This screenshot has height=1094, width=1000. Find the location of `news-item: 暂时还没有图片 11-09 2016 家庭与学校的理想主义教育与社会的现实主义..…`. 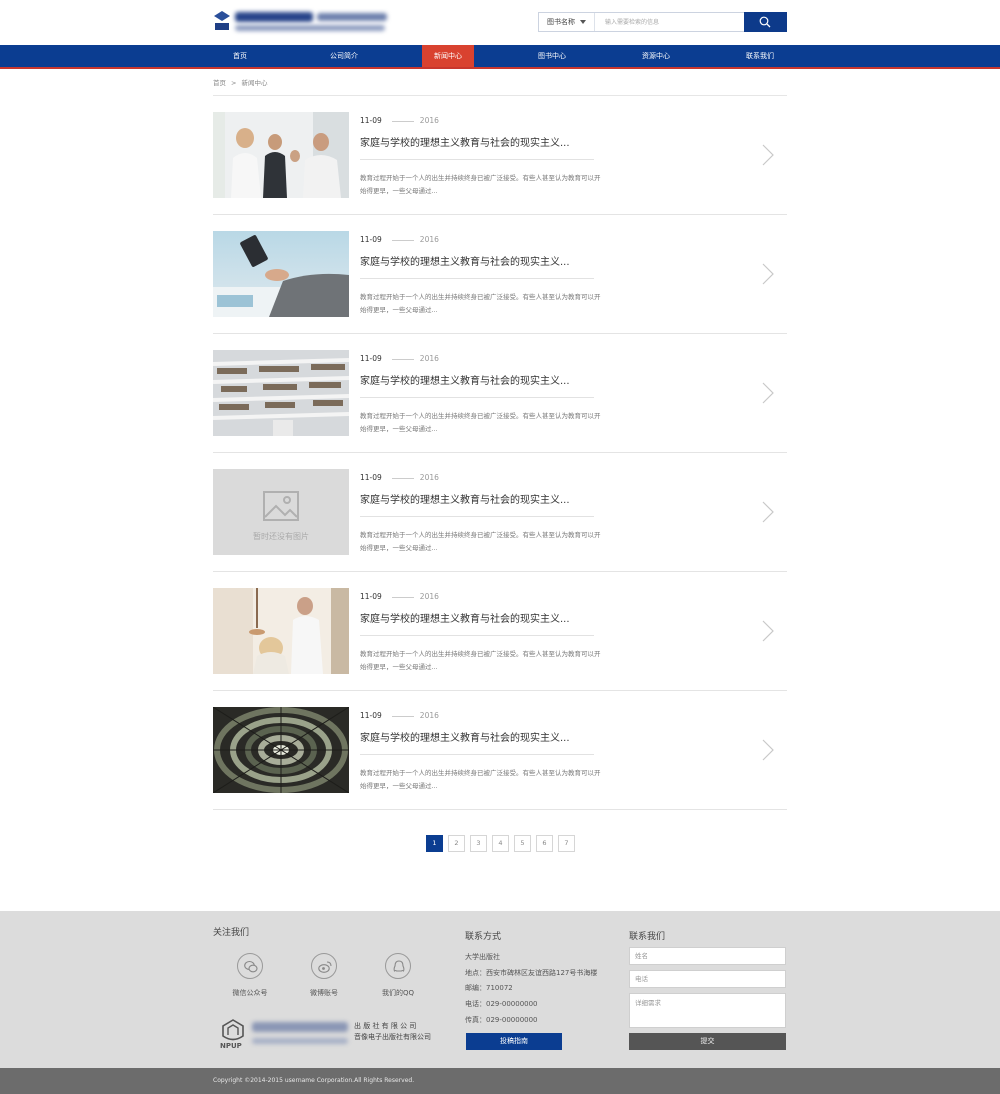

news-item: 暂时还没有图片 11-09 2016 家庭与学校的理想主义教育与社会的现实主义..… is located at coordinates (500, 512).